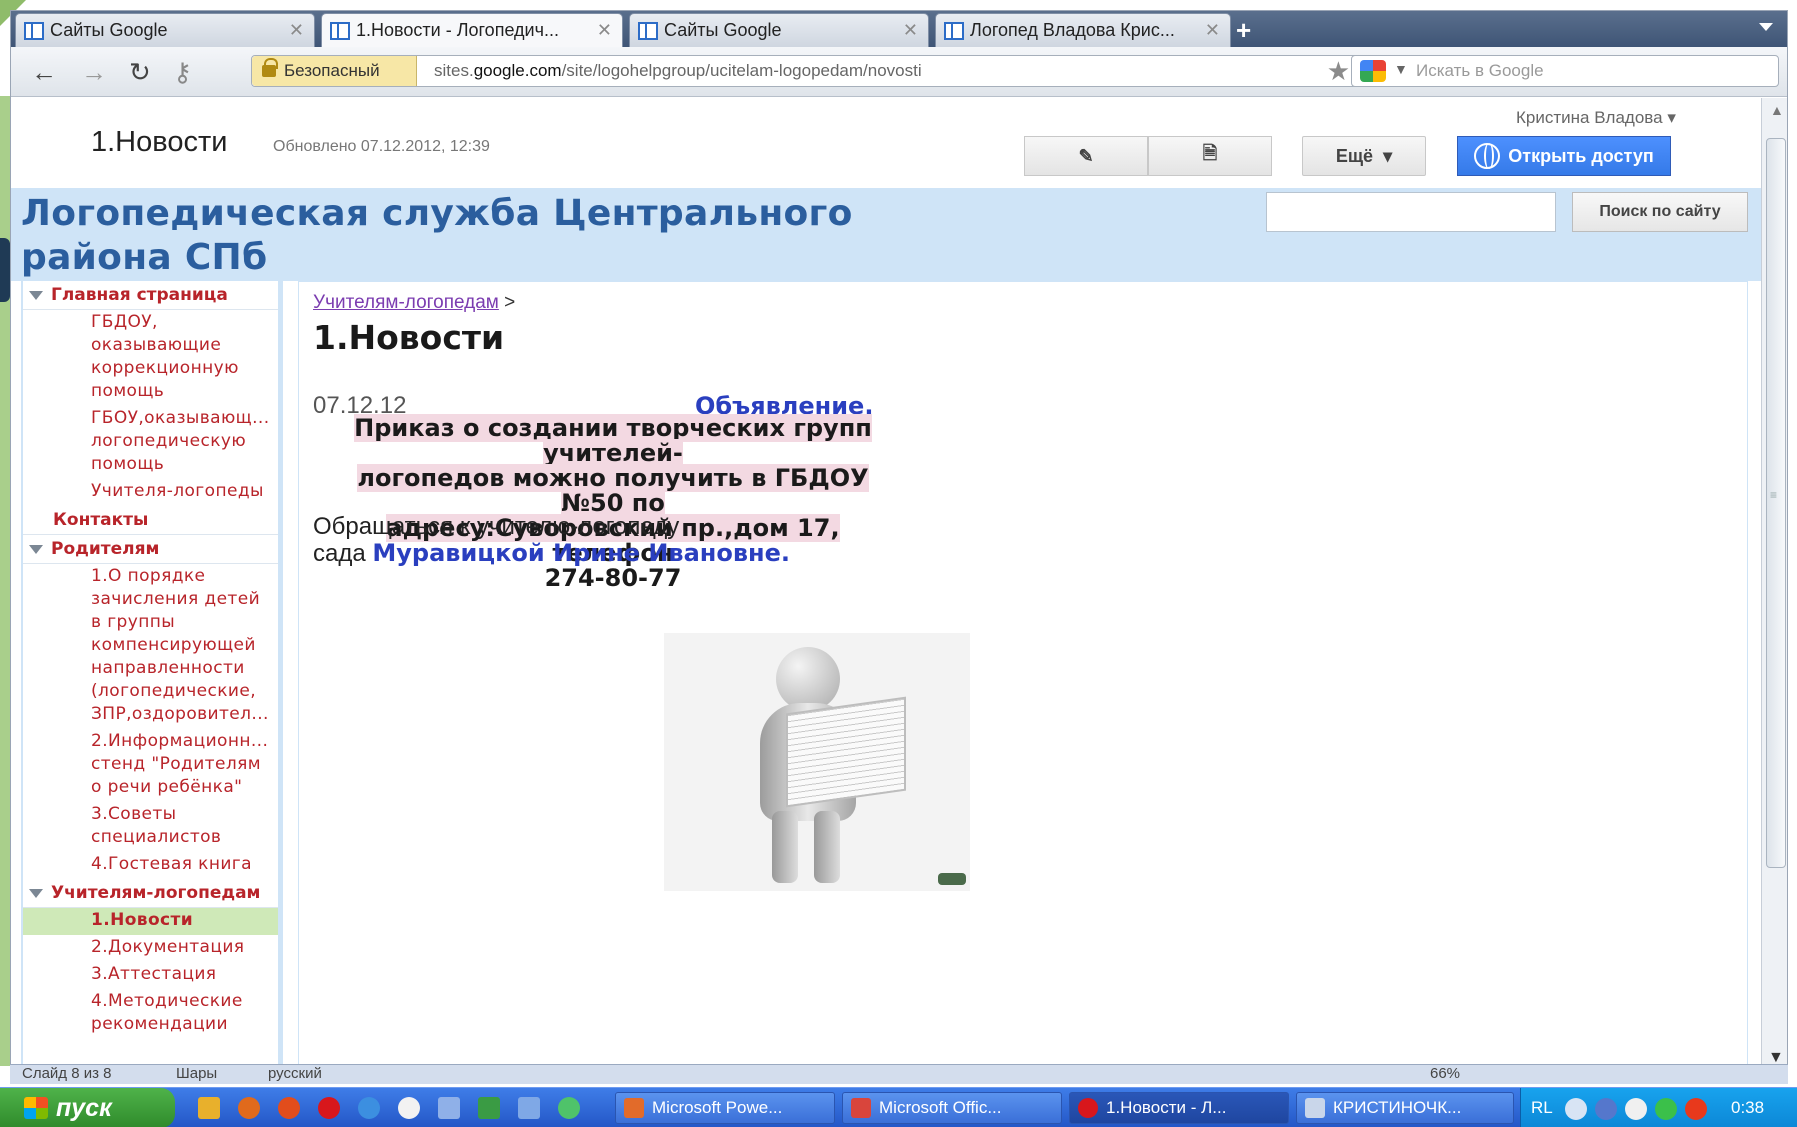 The height and width of the screenshot is (1127, 1797). I want to click on excel-icon, so click(489, 1108).